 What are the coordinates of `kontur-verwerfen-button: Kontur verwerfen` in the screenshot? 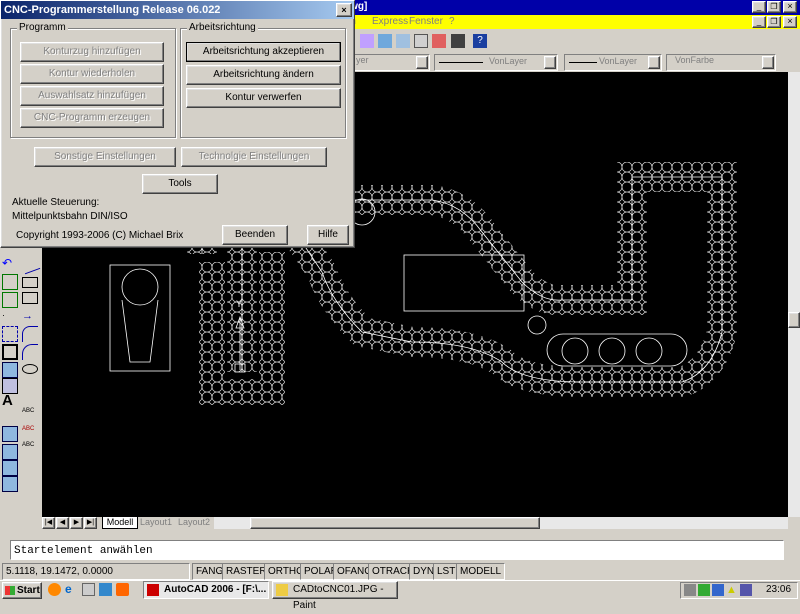 It's located at (263, 98).